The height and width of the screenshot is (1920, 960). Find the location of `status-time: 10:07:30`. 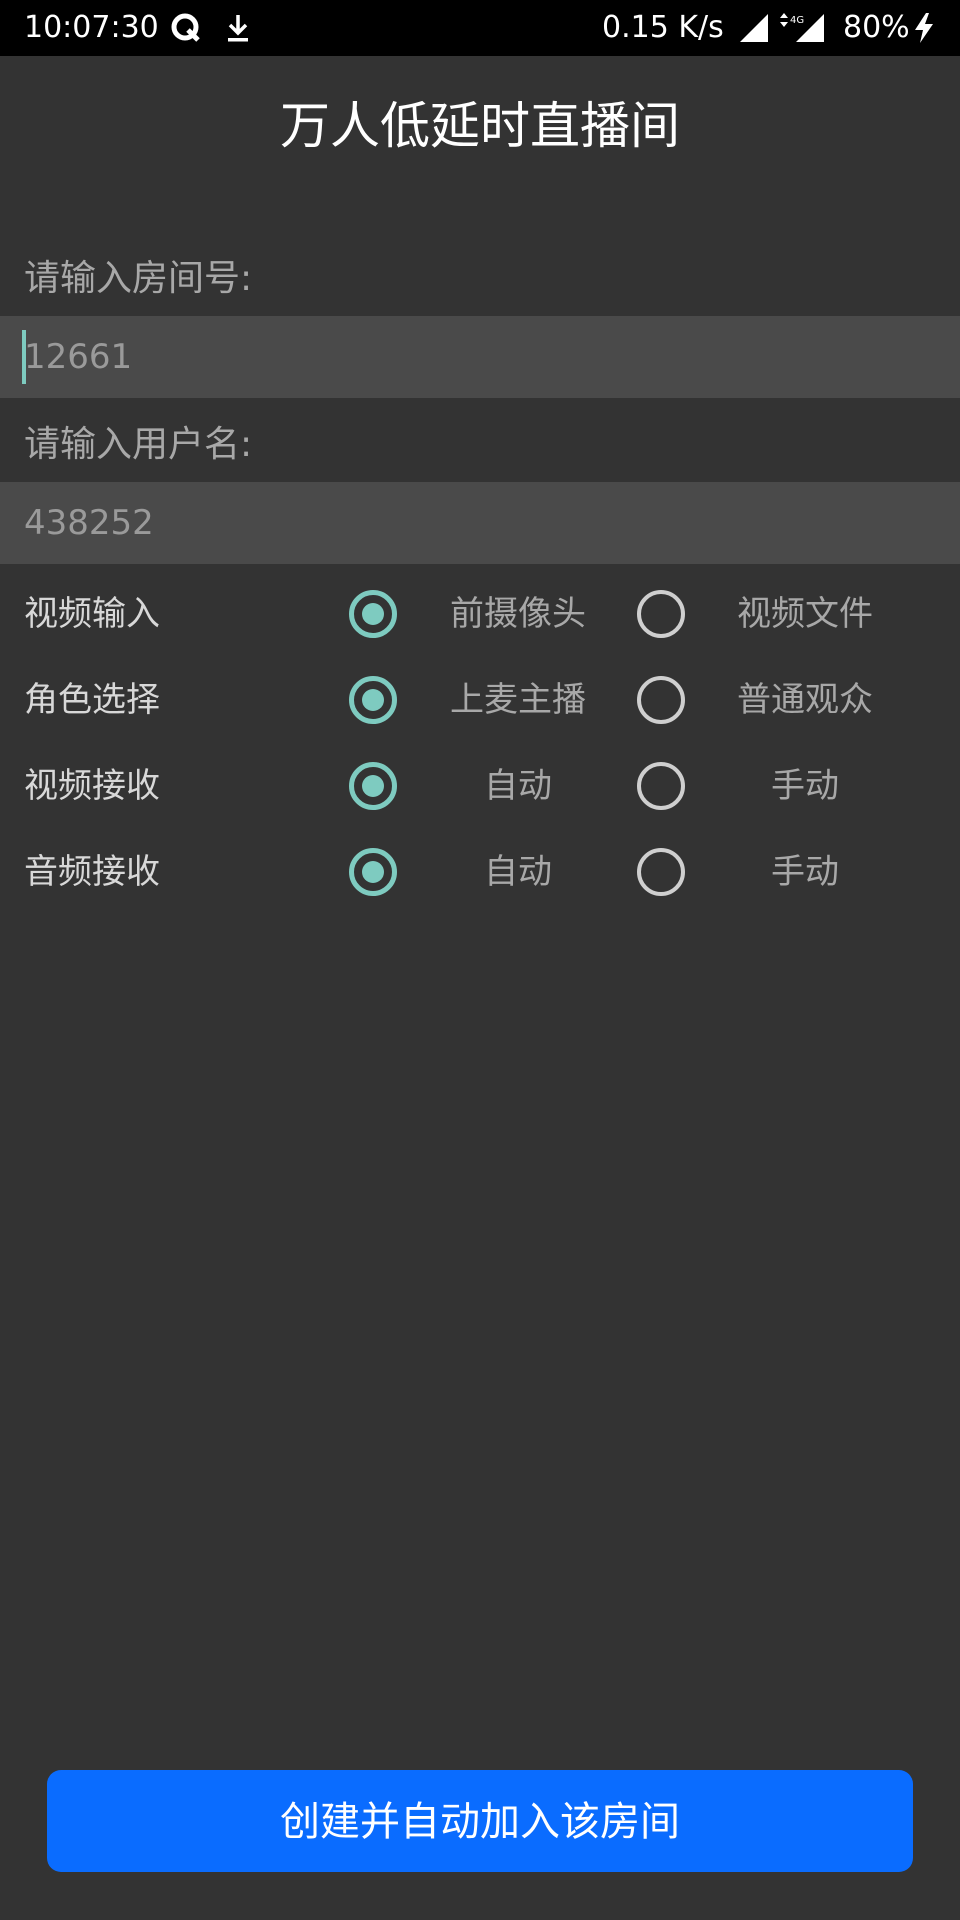

status-time: 10:07:30 is located at coordinates (91, 27).